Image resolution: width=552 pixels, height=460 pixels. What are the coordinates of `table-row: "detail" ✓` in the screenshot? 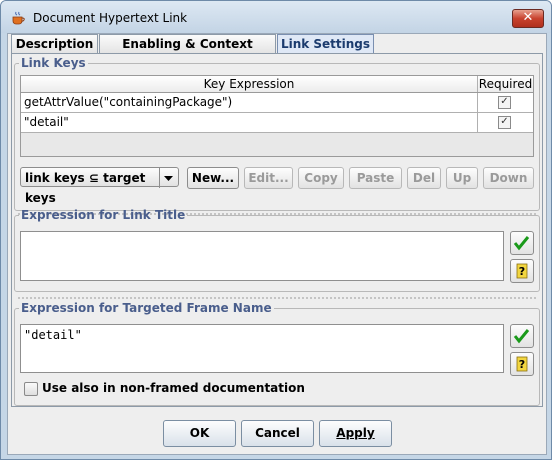 It's located at (277, 123).